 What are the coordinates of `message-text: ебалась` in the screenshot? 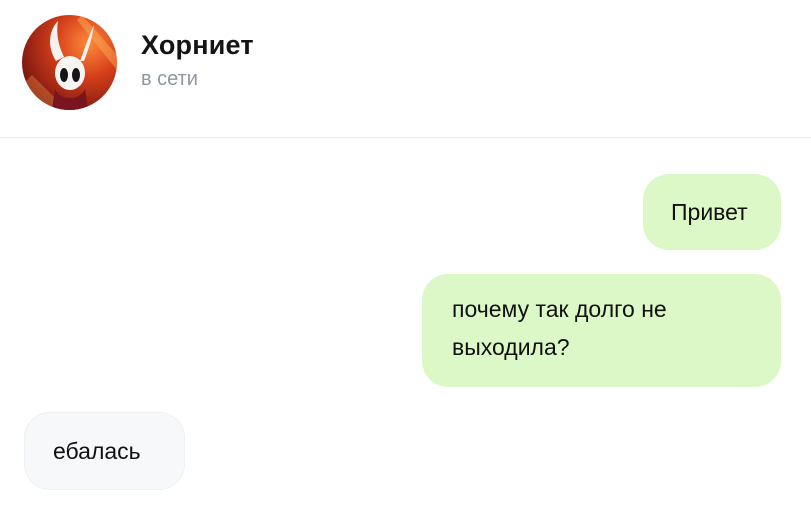 It's located at (97, 451).